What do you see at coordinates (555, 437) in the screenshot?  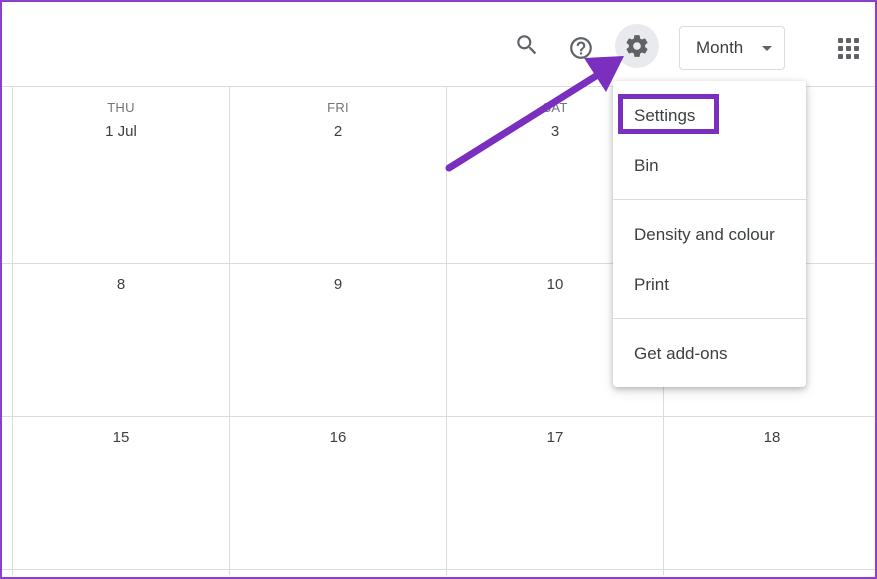 I see `day-cell-date: 17` at bounding box center [555, 437].